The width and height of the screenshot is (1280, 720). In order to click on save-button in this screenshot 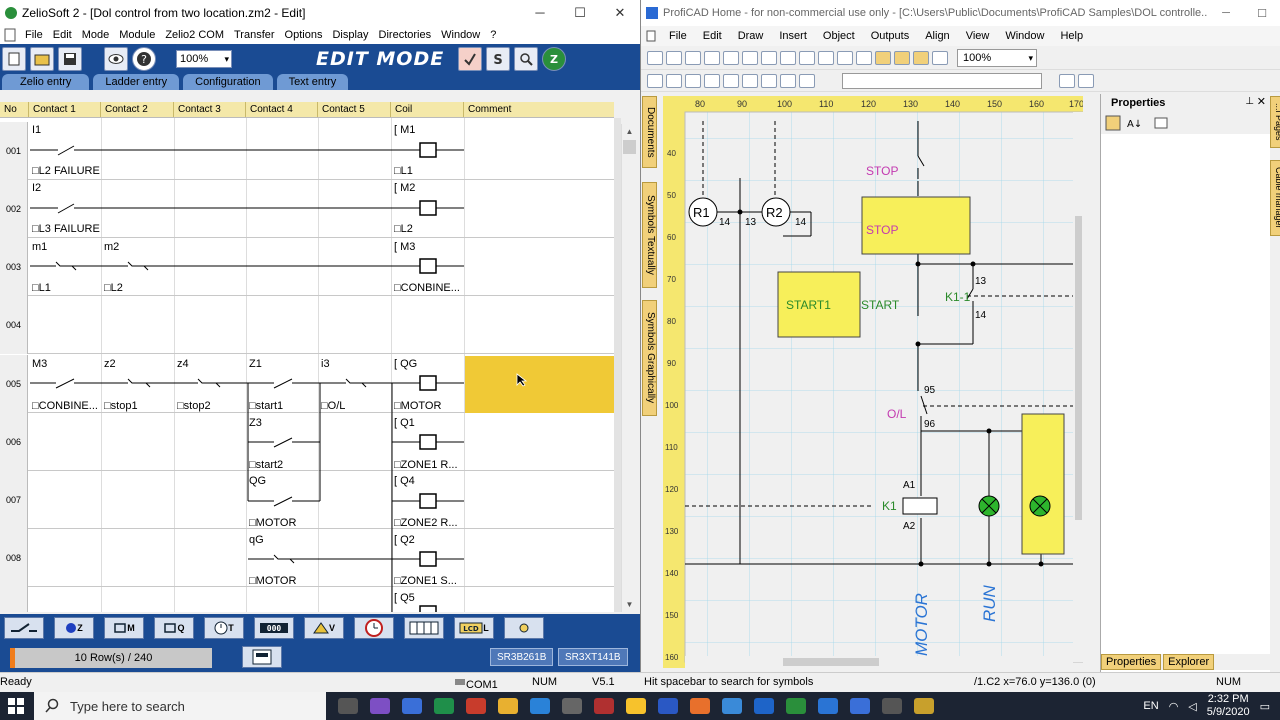, I will do `click(70, 59)`.